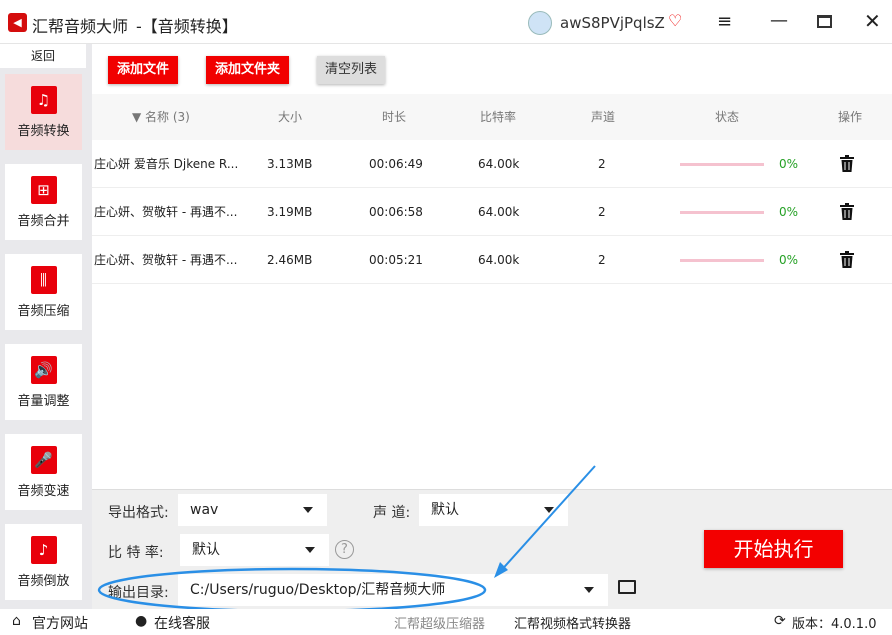 Image resolution: width=892 pixels, height=635 pixels. Describe the element at coordinates (675, 20) in the screenshot. I see `vip-icon: ♡` at that location.